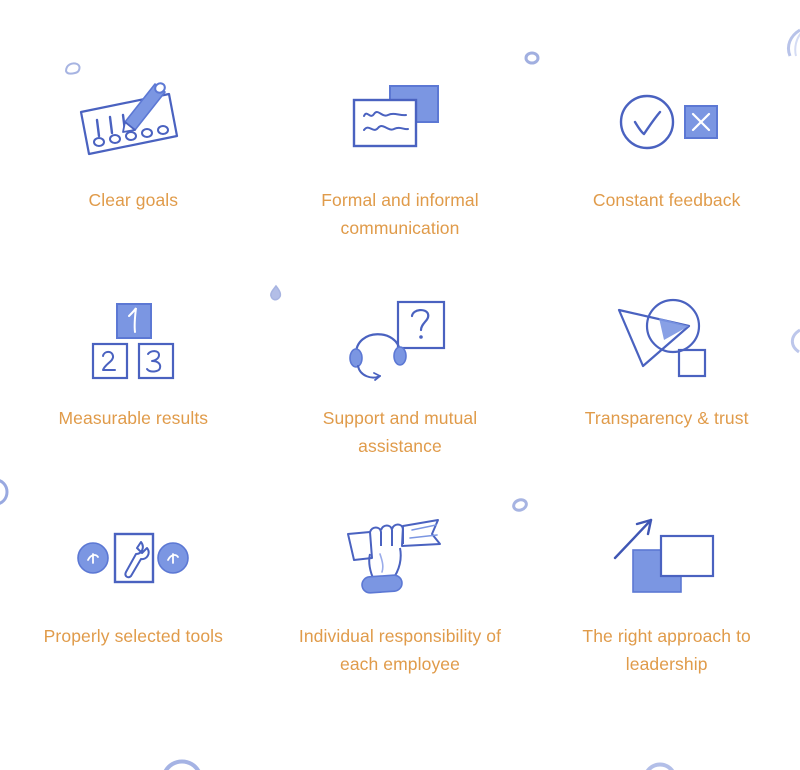  I want to click on grid-item-label: Support and mutual assistance, so click(400, 432).